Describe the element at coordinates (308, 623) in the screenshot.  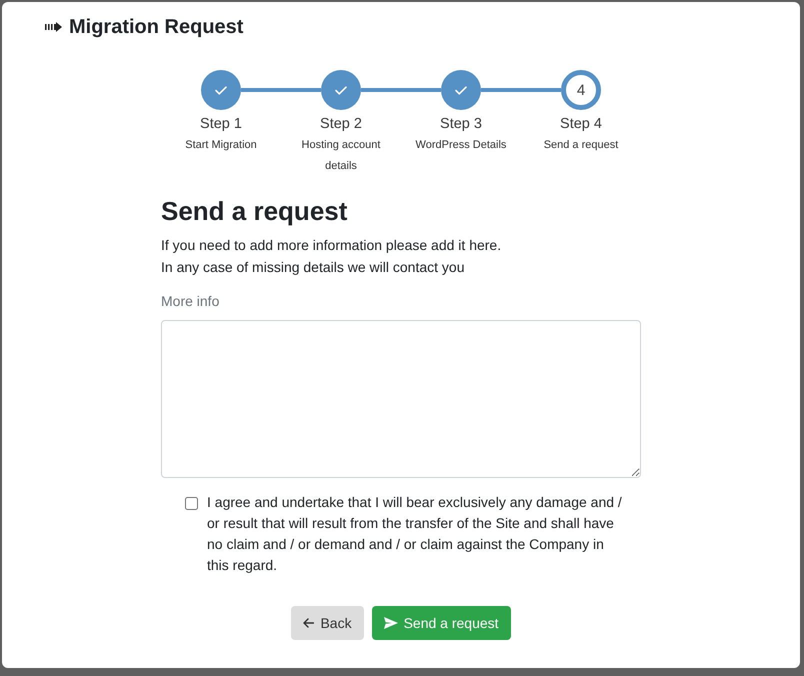
I see `arrow-left-icon` at that location.